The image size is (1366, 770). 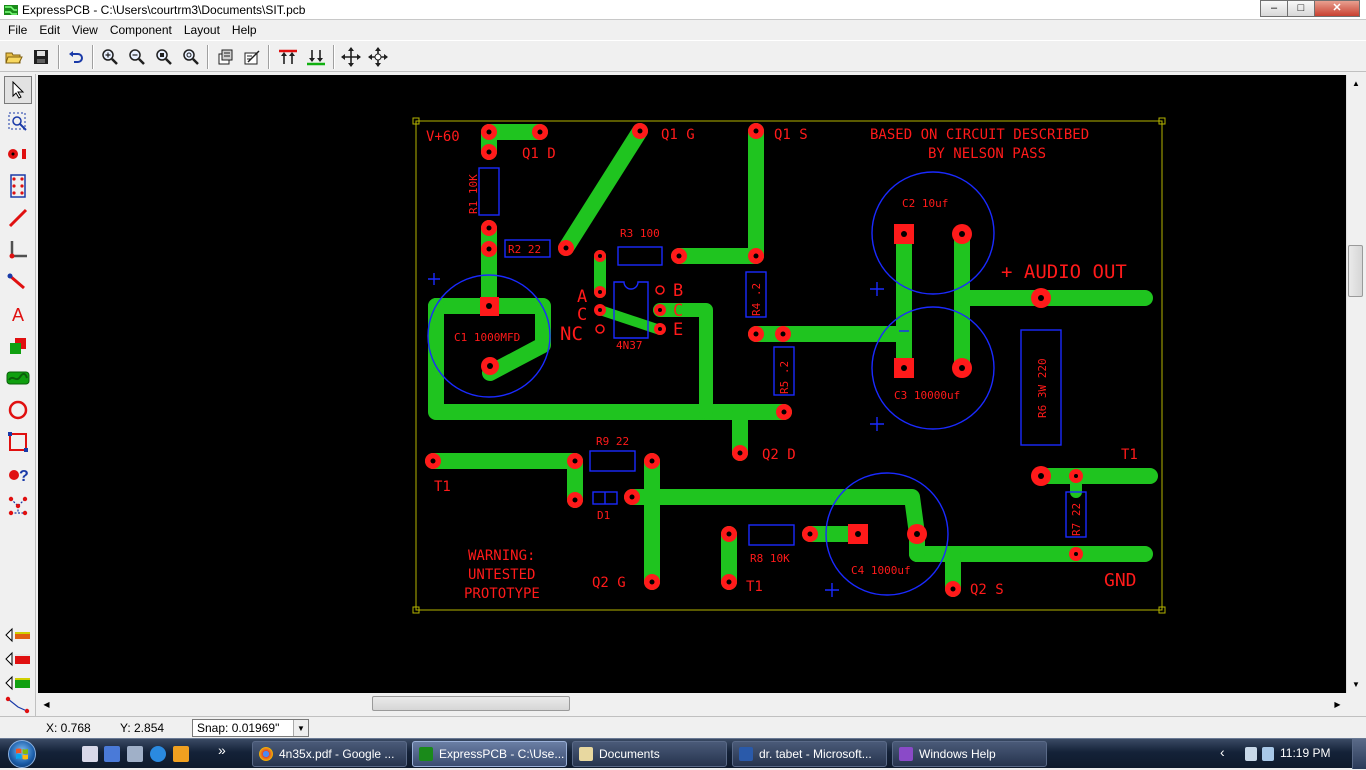 I want to click on menu-layout: Layout, so click(x=202, y=30).